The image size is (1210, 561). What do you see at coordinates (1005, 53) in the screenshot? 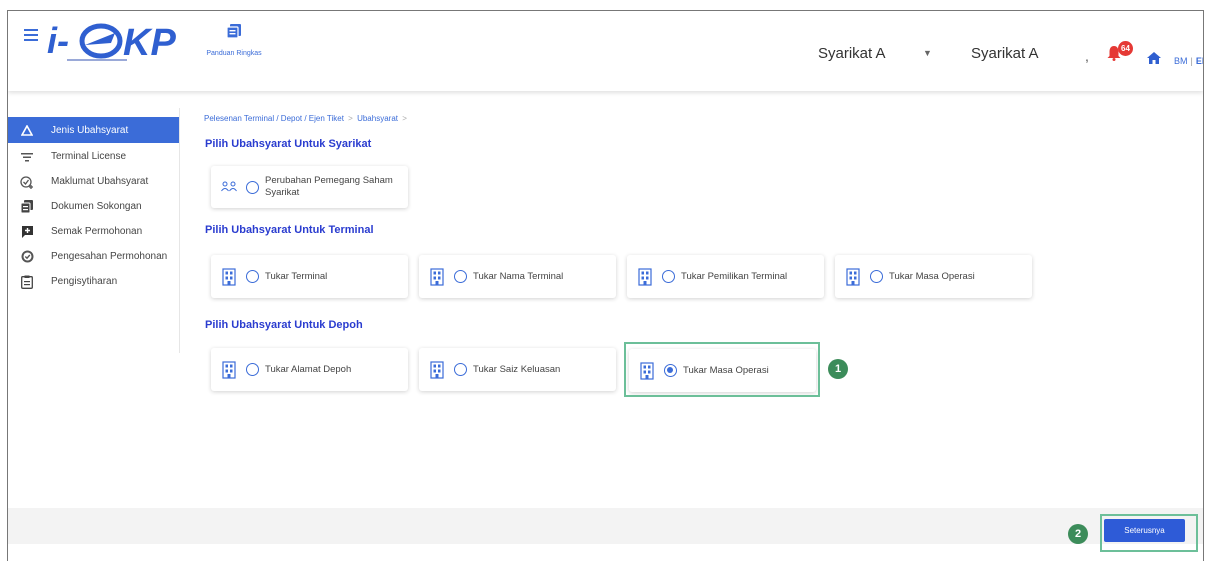
I see `company-name: Syarikat A` at bounding box center [1005, 53].